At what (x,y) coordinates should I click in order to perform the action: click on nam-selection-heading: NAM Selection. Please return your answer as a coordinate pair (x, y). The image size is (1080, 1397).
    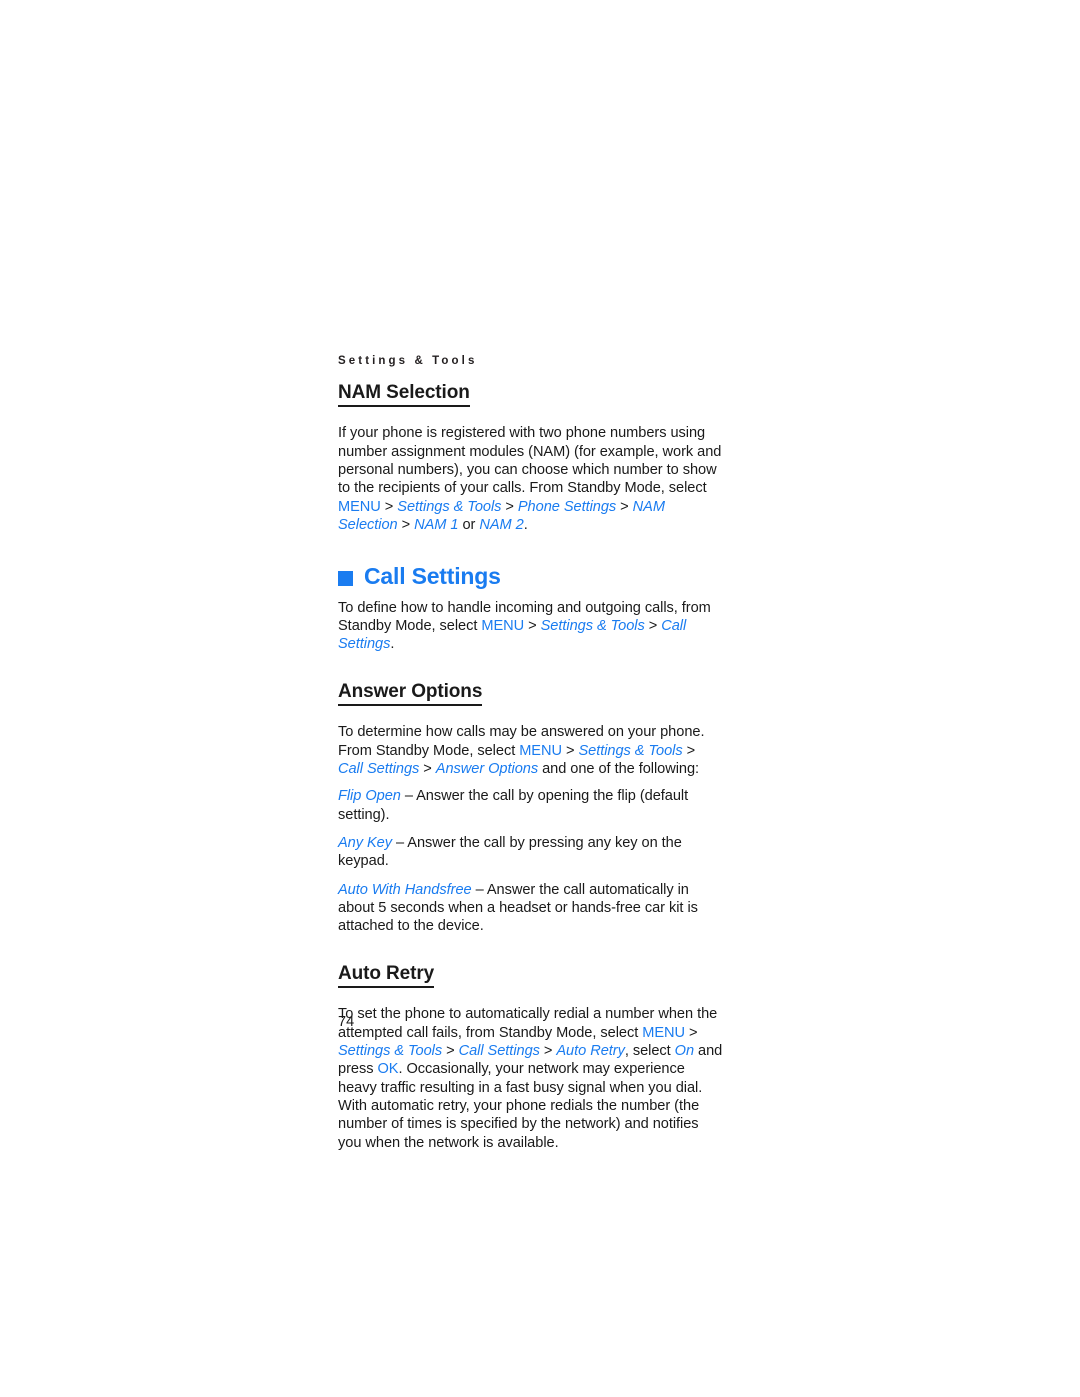
    Looking at the image, I should click on (404, 395).